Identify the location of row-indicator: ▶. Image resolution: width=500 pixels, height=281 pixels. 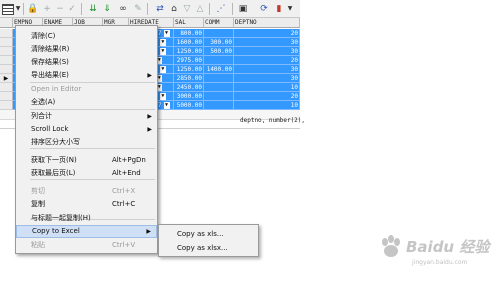
(6, 78).